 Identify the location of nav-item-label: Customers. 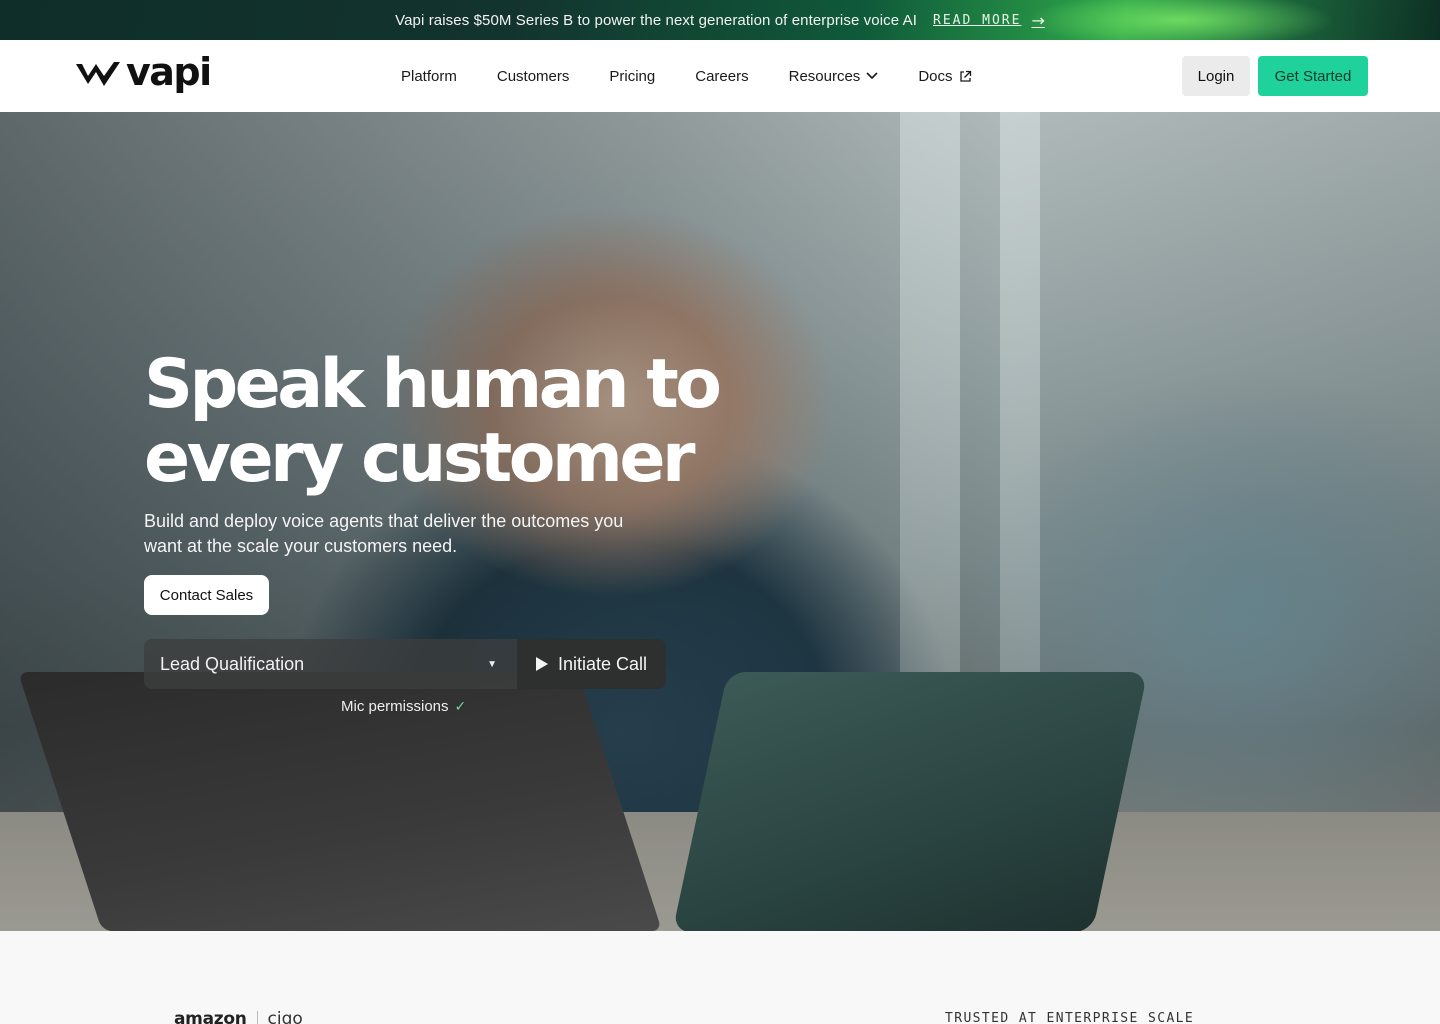
(533, 76).